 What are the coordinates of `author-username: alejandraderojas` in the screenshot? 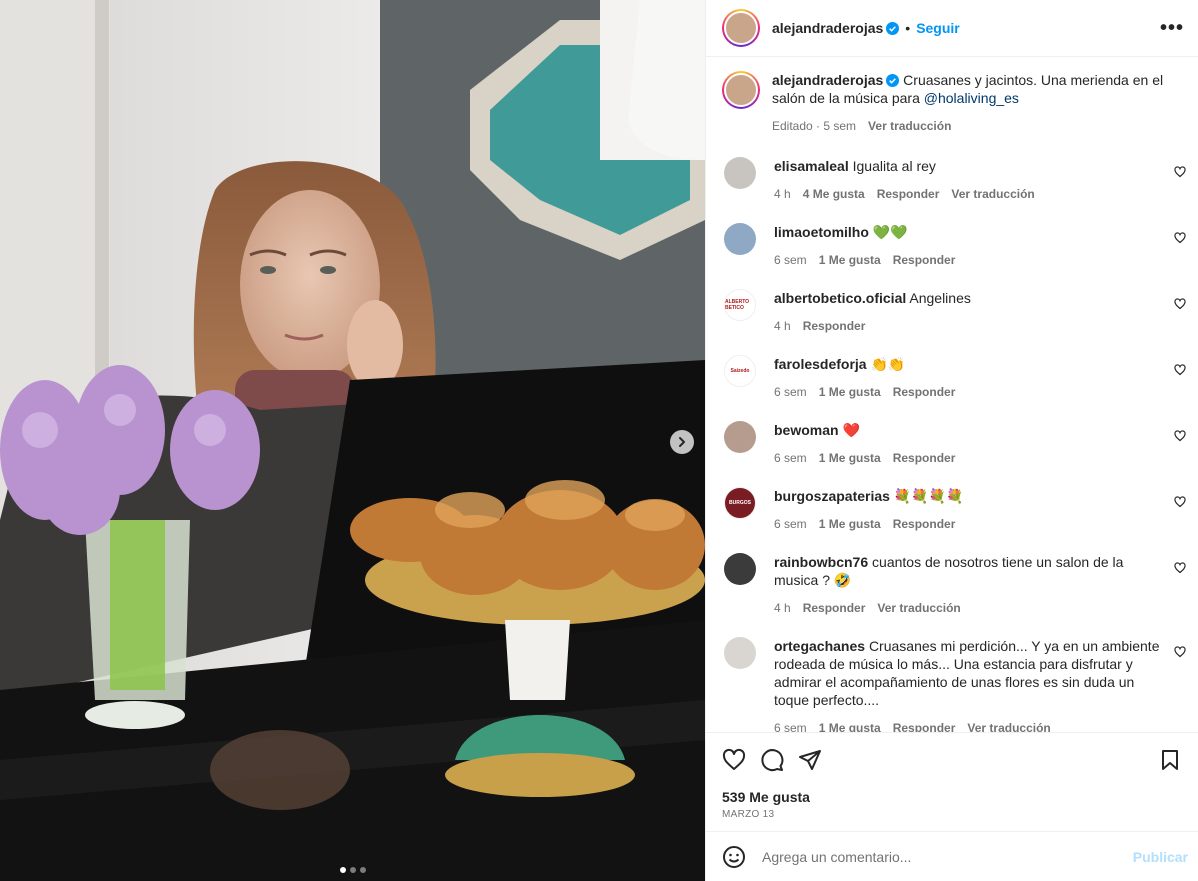 It's located at (836, 28).